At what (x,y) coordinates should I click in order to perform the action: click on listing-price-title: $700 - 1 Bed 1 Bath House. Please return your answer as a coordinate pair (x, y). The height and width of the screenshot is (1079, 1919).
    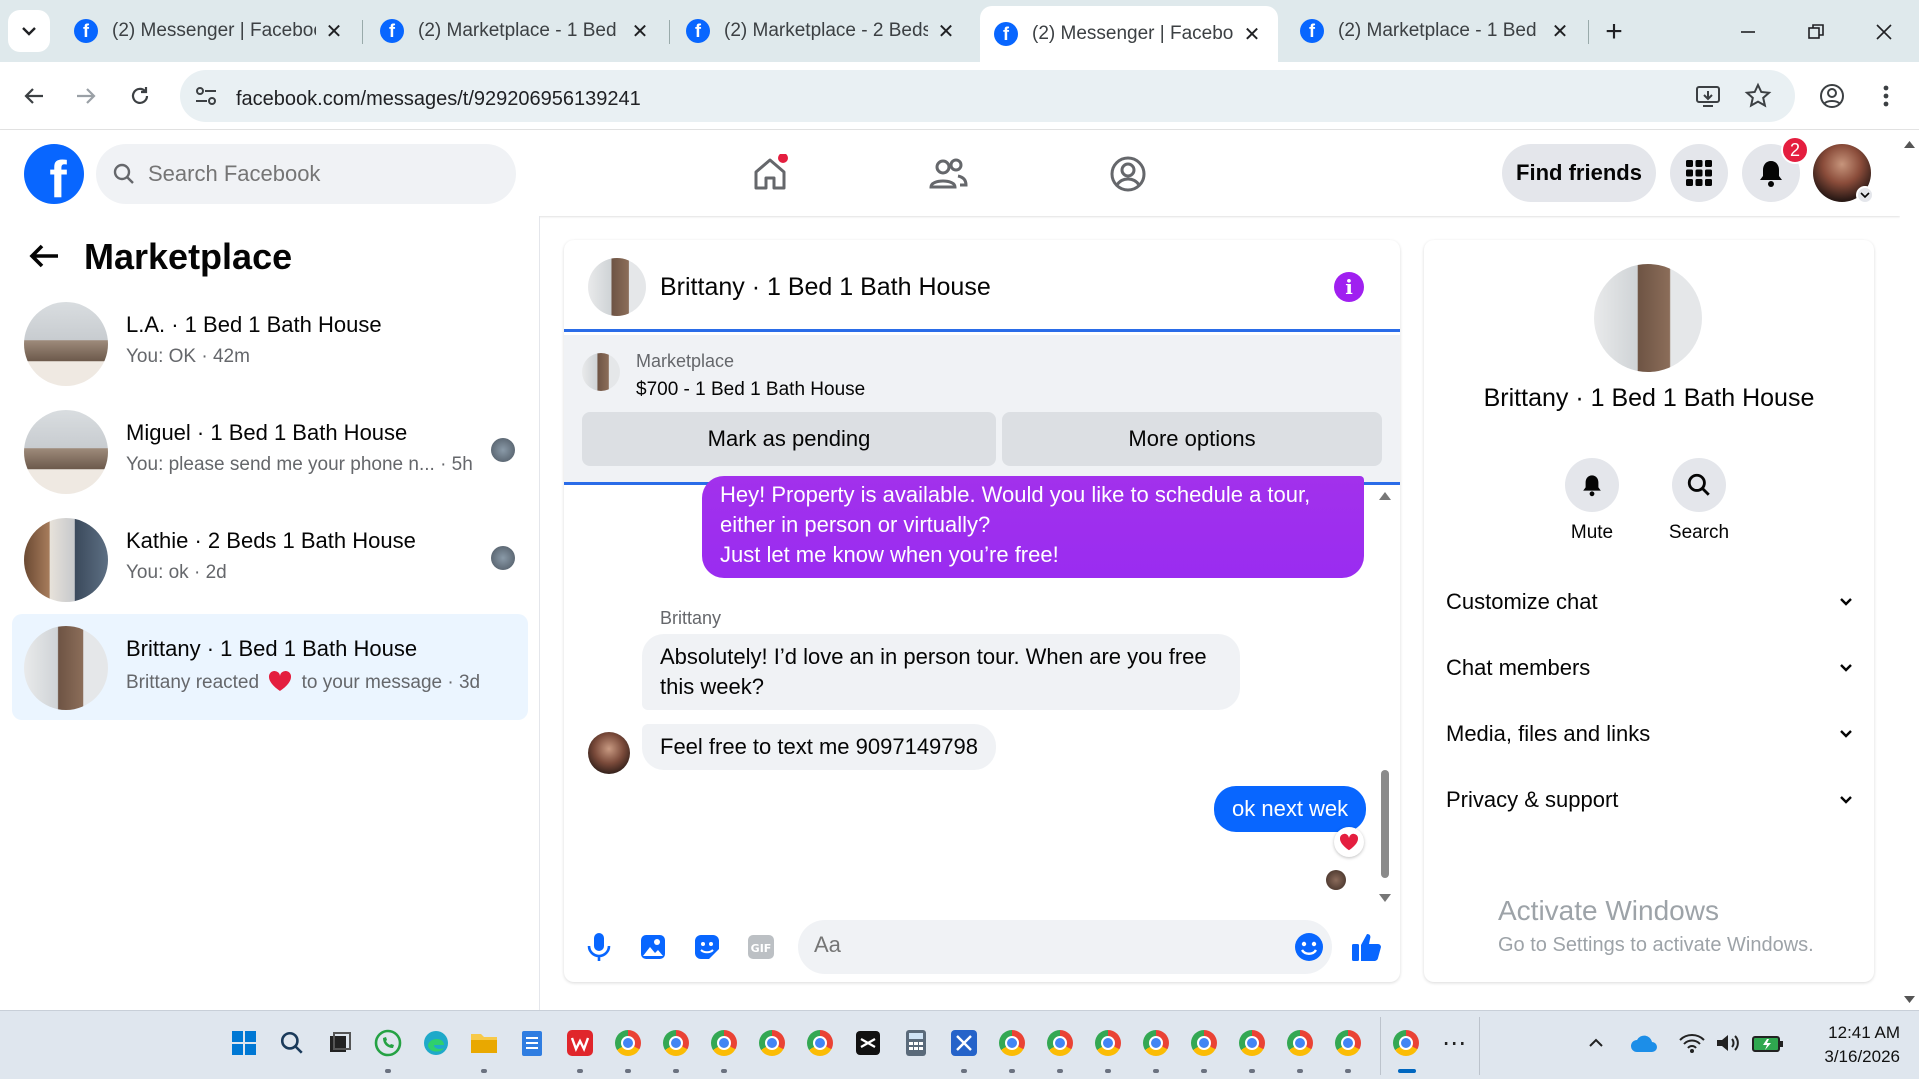
    Looking at the image, I should click on (750, 390).